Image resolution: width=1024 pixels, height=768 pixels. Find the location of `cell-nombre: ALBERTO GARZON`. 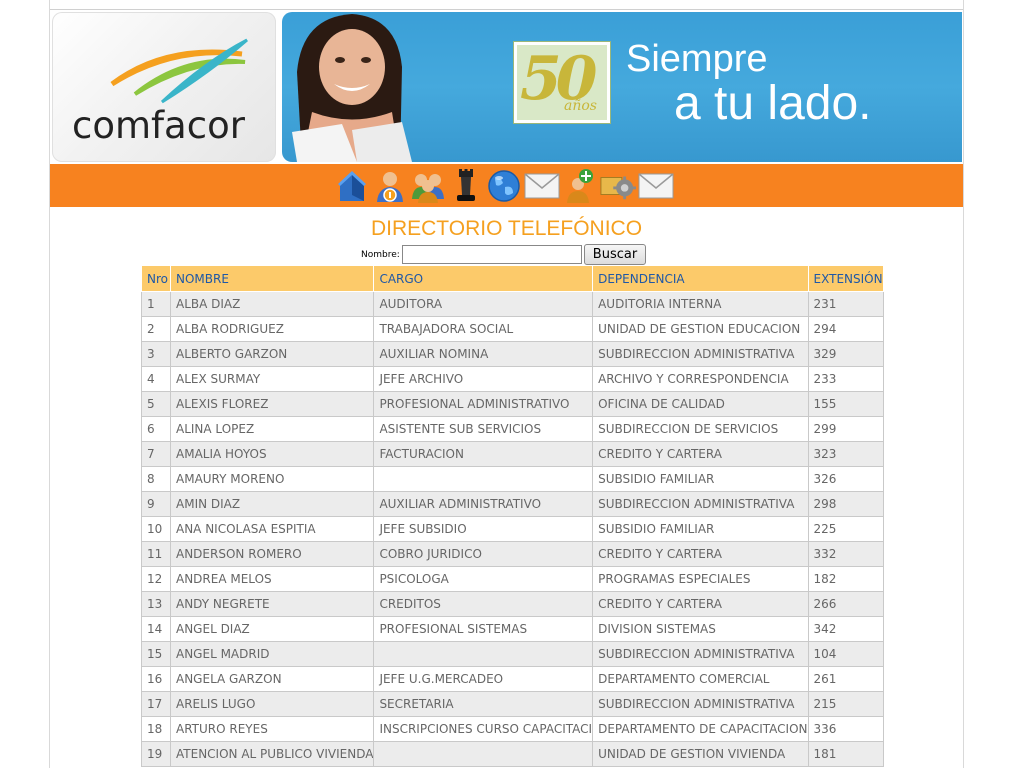

cell-nombre: ALBERTO GARZON is located at coordinates (272, 354).